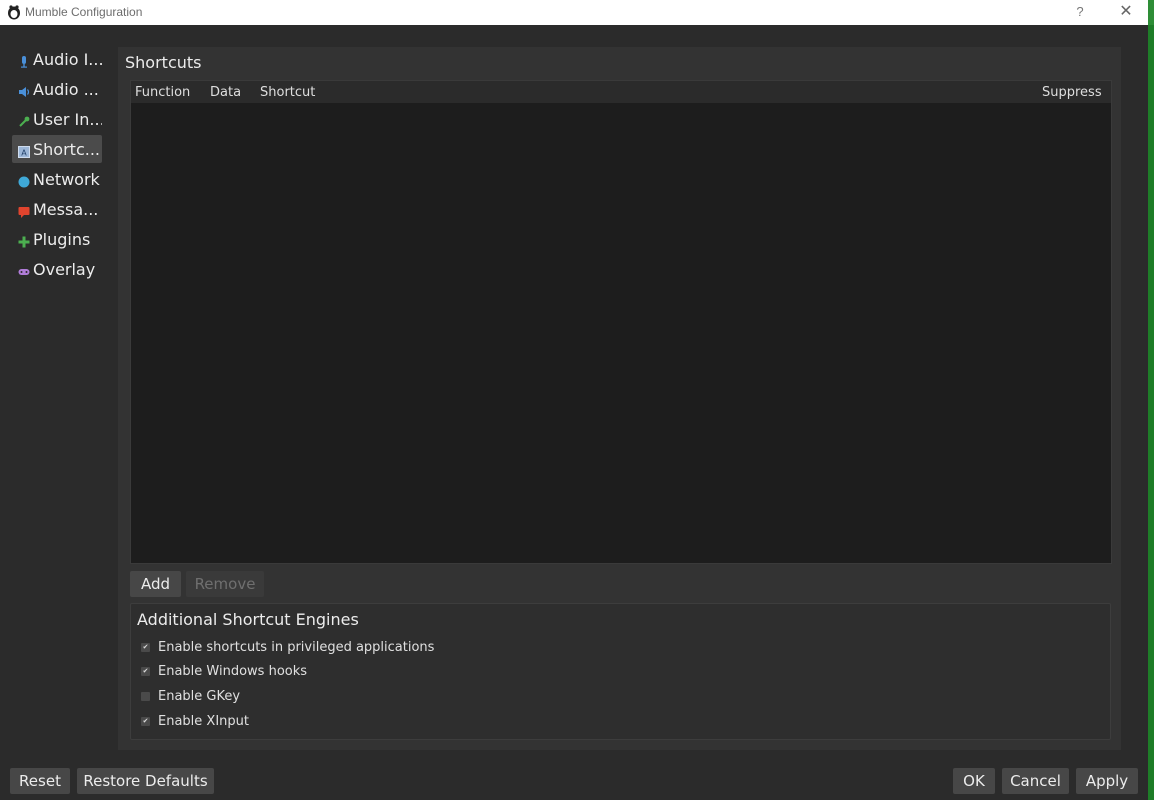 The width and height of the screenshot is (1154, 800). What do you see at coordinates (24, 240) in the screenshot?
I see `puzzle-icon` at bounding box center [24, 240].